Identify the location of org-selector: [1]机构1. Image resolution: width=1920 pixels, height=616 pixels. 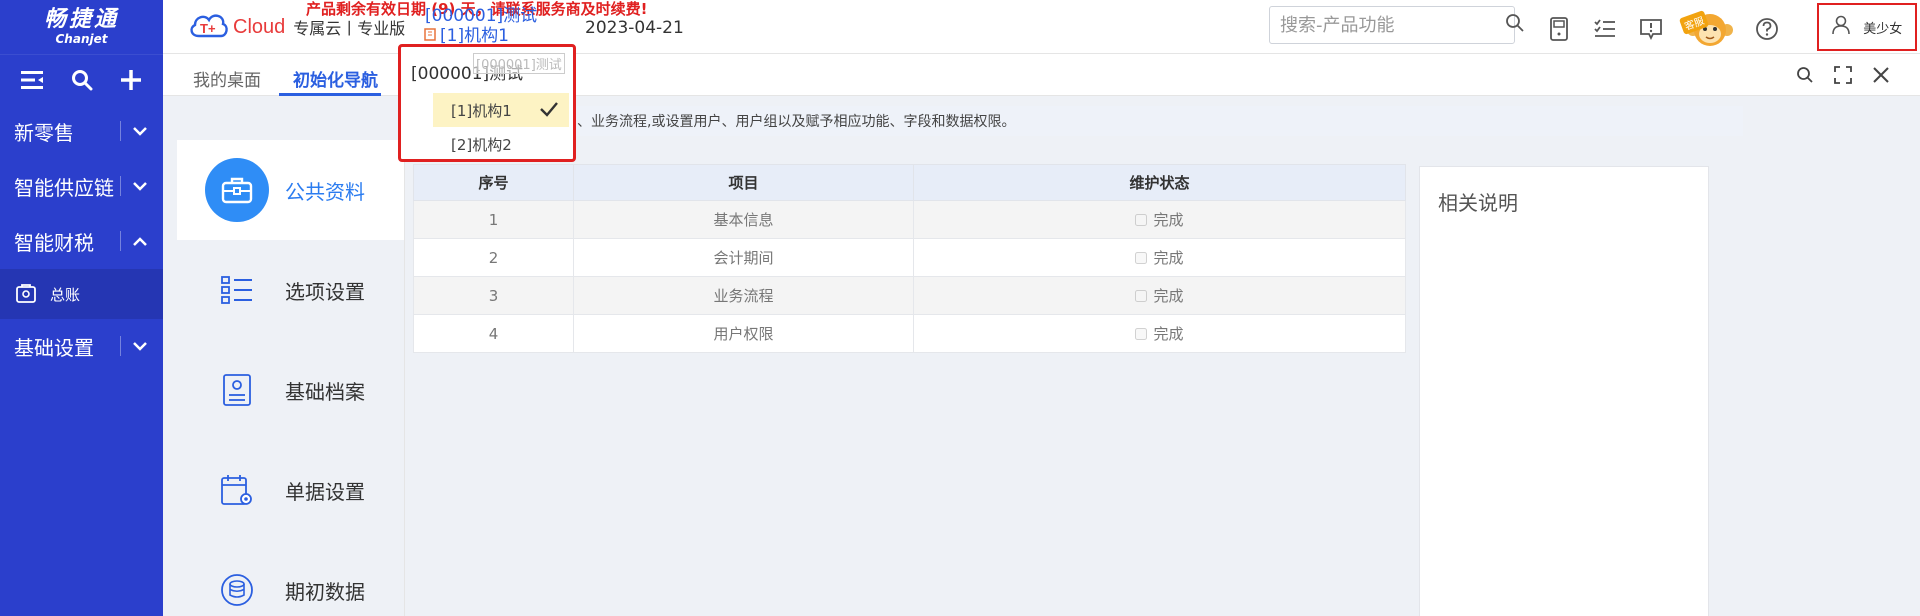
(466, 36).